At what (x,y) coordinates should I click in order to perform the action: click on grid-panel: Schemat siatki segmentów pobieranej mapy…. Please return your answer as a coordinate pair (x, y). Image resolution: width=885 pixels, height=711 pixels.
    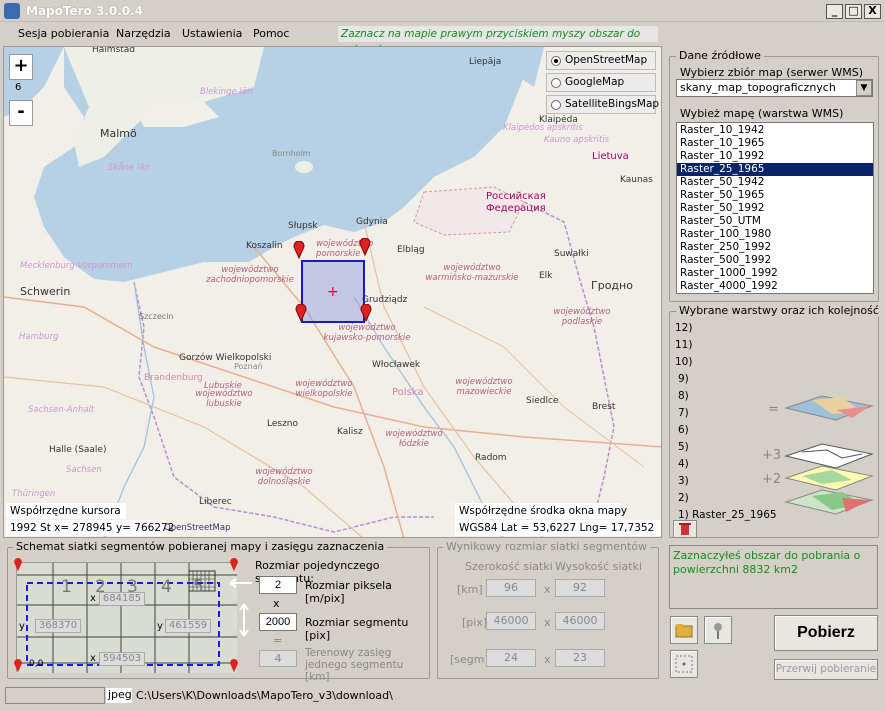
    Looking at the image, I should click on (218, 611).